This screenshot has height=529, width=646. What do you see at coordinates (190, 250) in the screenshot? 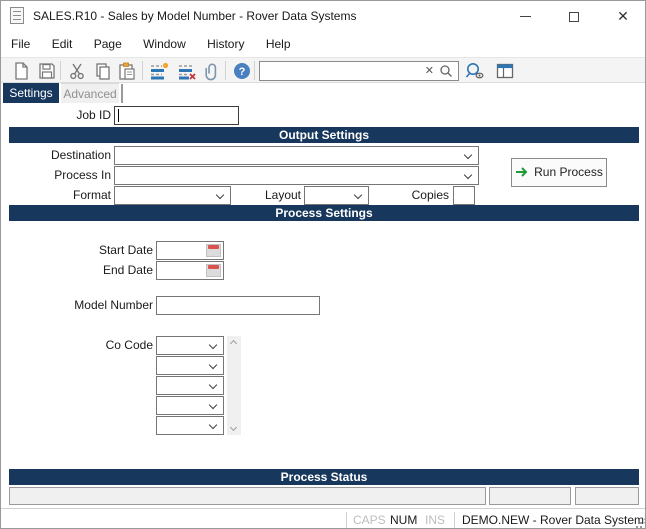
I see `start-date-input` at bounding box center [190, 250].